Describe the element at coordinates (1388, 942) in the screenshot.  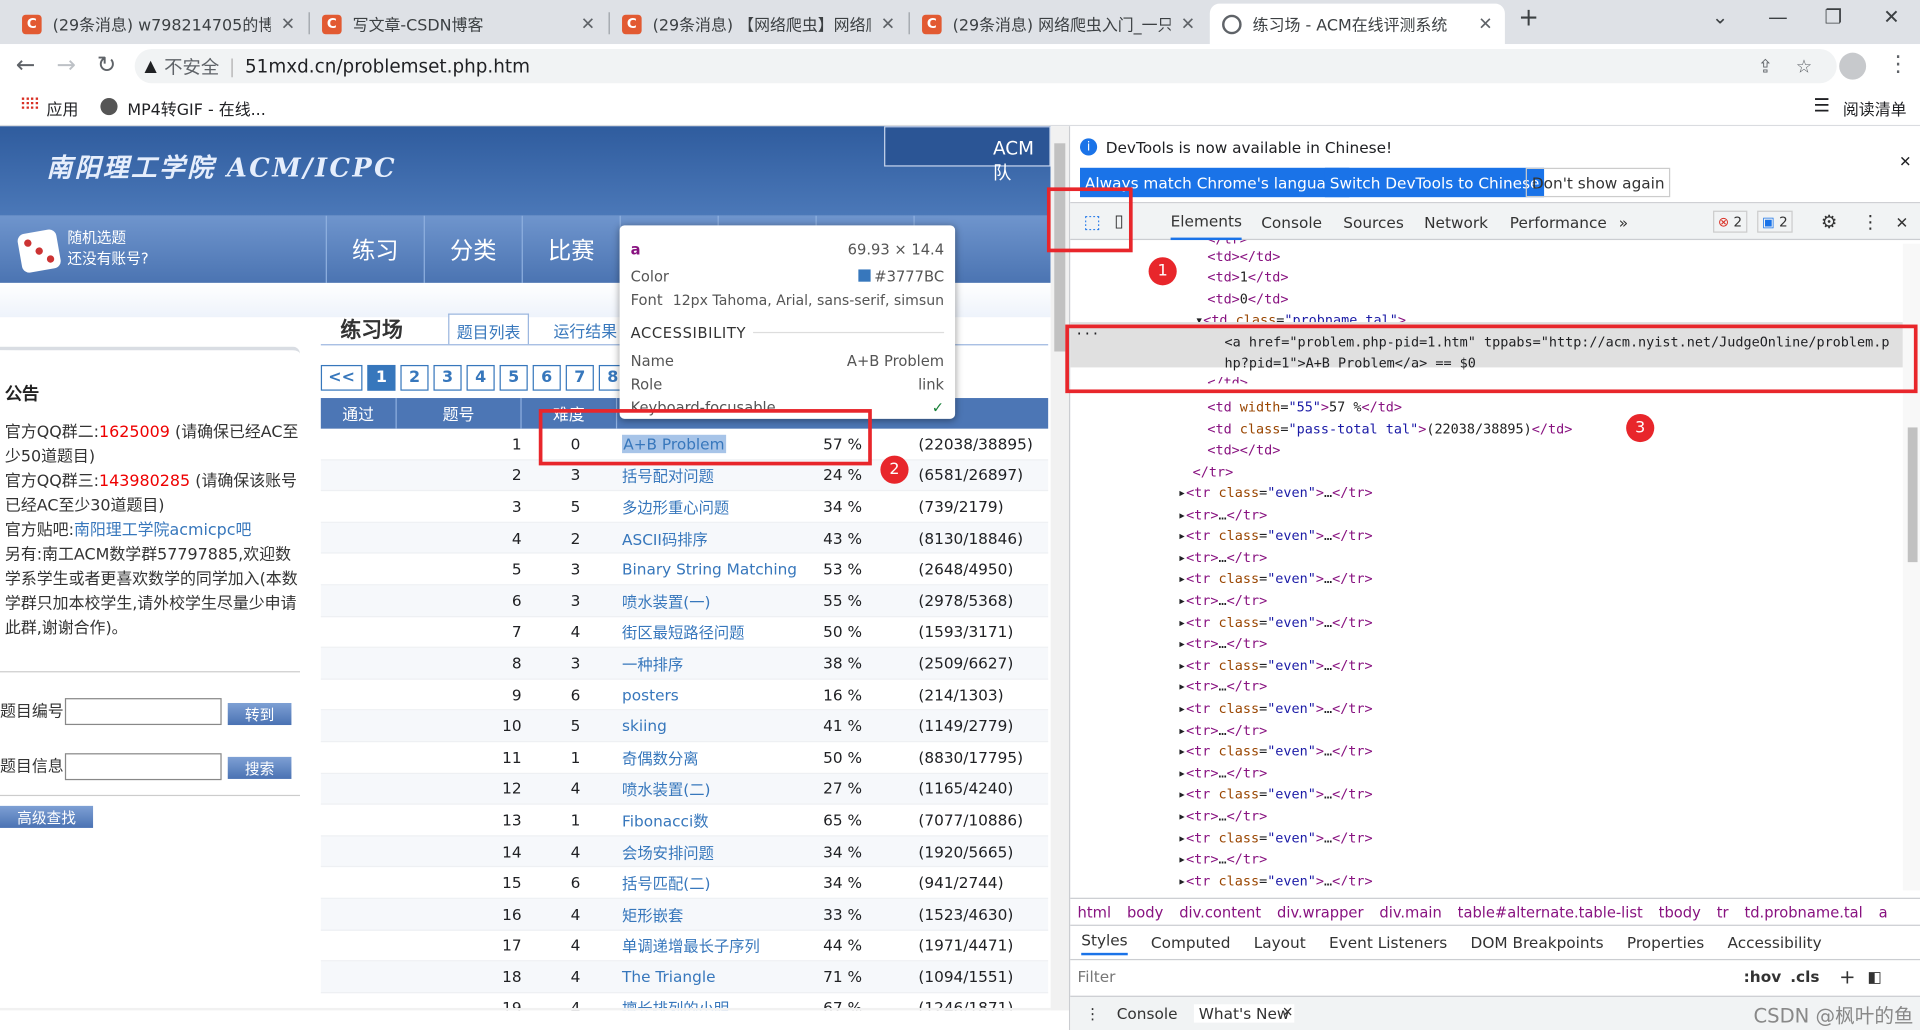
I see `styles-tab: Event Listeners` at that location.